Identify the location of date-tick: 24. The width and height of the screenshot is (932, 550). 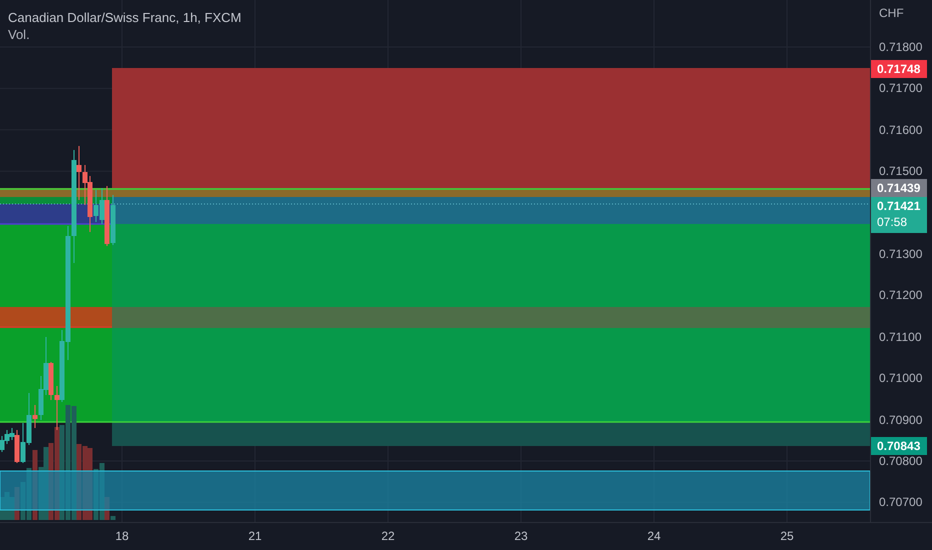
(654, 536).